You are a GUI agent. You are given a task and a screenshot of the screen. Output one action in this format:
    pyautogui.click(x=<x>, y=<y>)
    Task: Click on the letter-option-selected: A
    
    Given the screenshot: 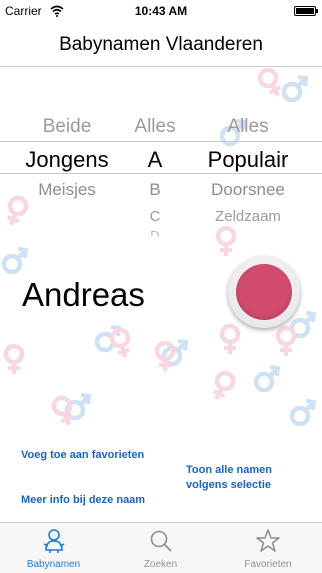 What is the action you would take?
    pyautogui.click(x=155, y=160)
    